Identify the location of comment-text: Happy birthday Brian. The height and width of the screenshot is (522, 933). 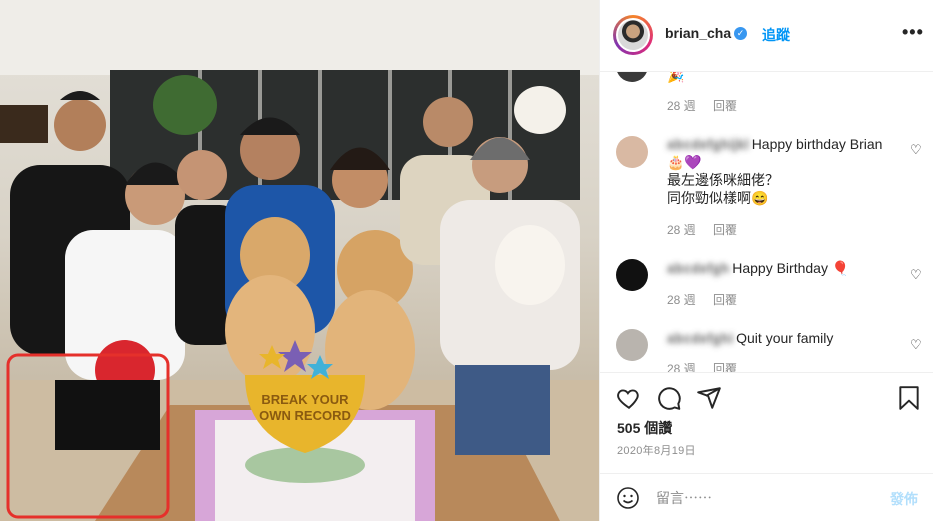
(817, 144).